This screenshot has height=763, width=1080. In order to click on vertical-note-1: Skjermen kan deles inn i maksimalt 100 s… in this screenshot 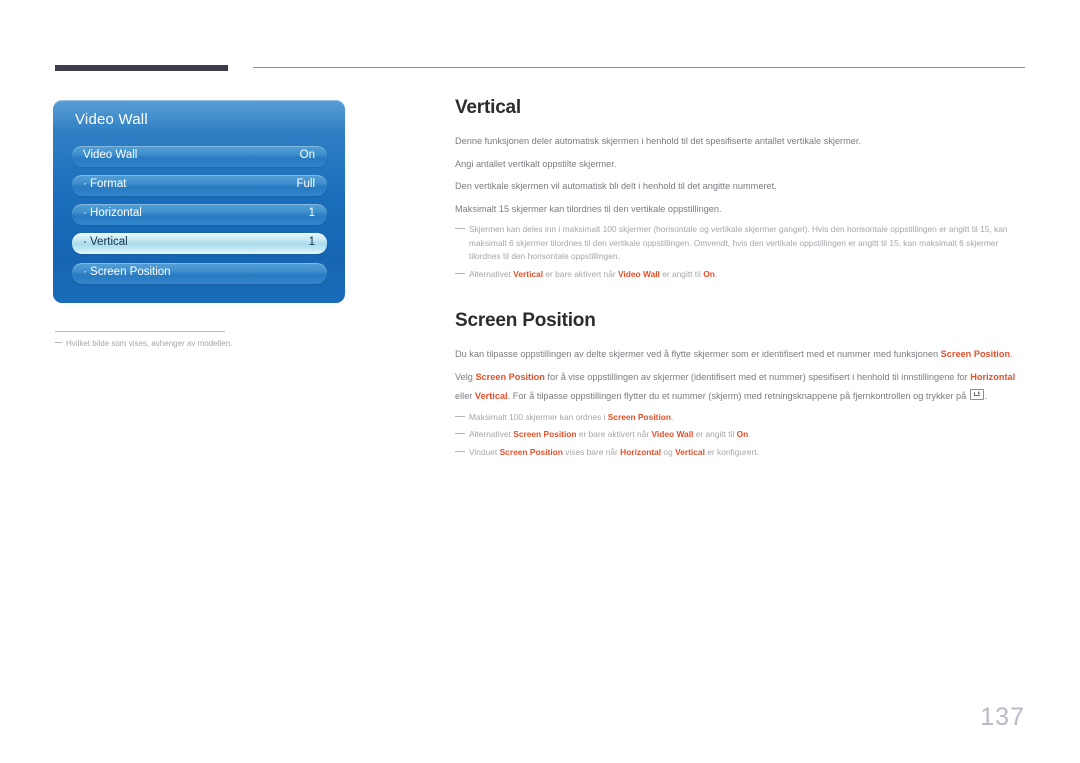, I will do `click(741, 243)`.